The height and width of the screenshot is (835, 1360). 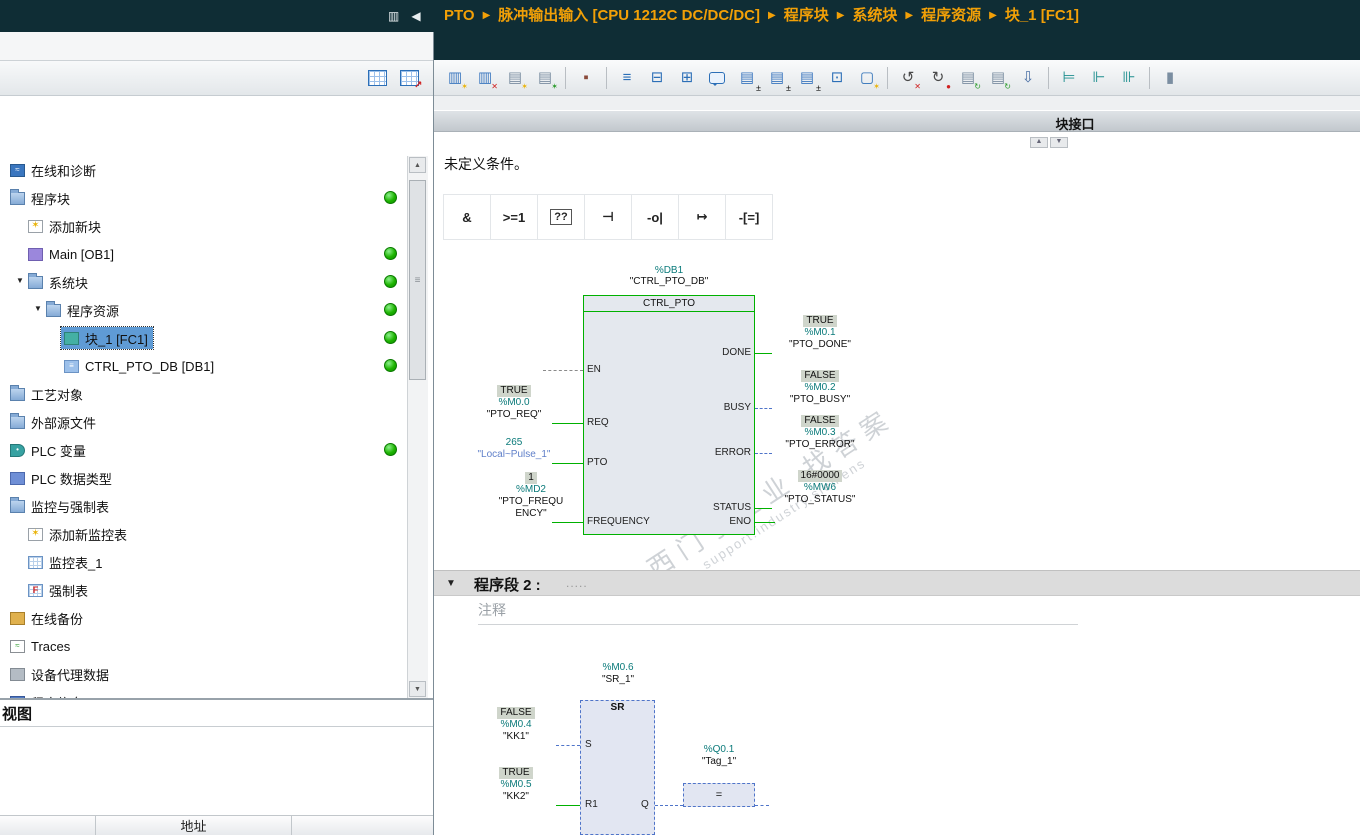 I want to click on operand-r1: TRUE %M0.5 "KK2", so click(x=516, y=785).